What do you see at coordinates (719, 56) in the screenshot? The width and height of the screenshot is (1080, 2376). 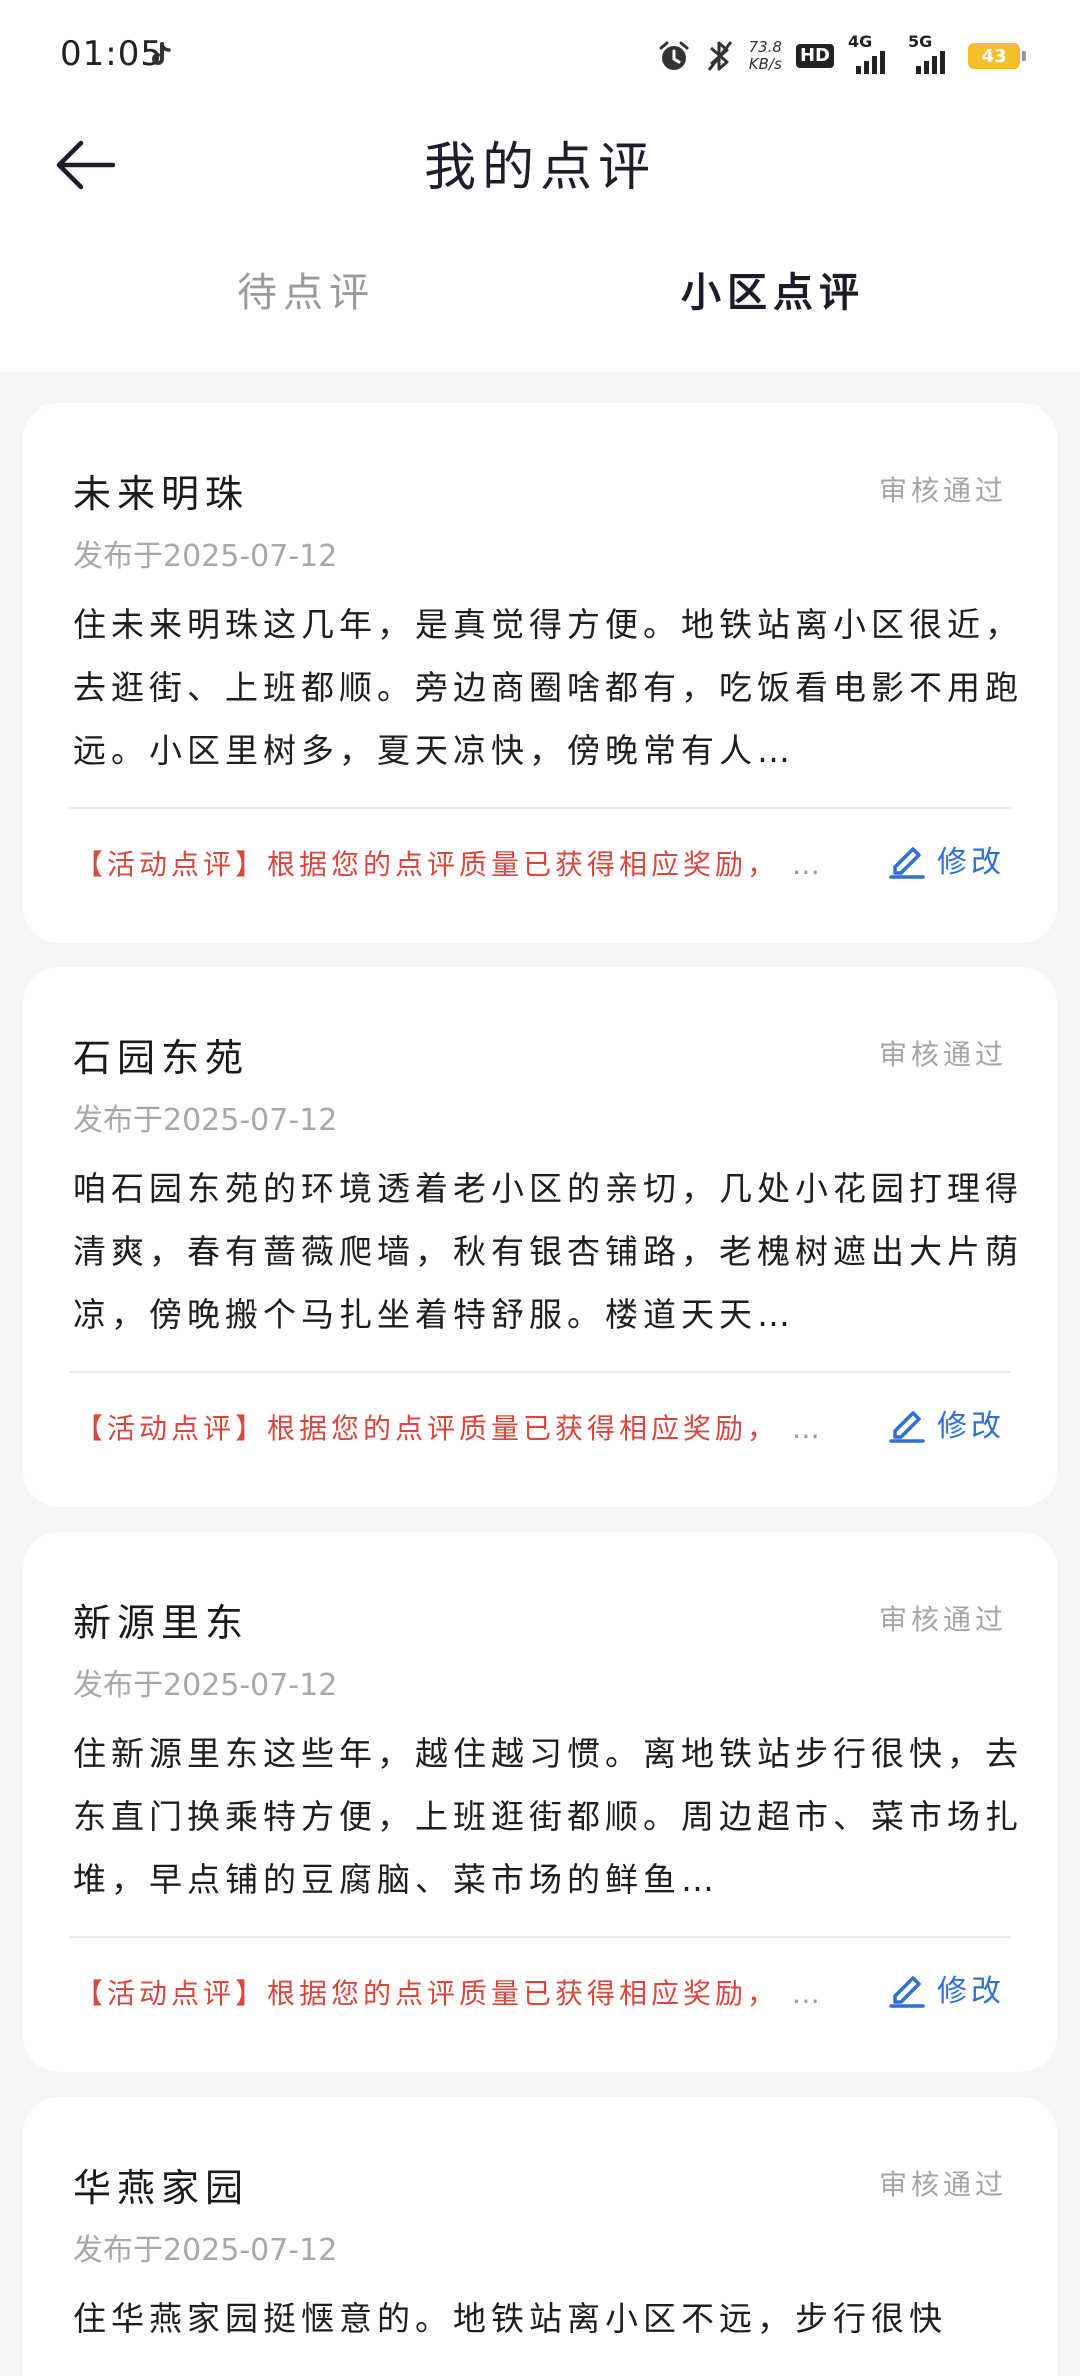 I see `bluetooth-icon` at bounding box center [719, 56].